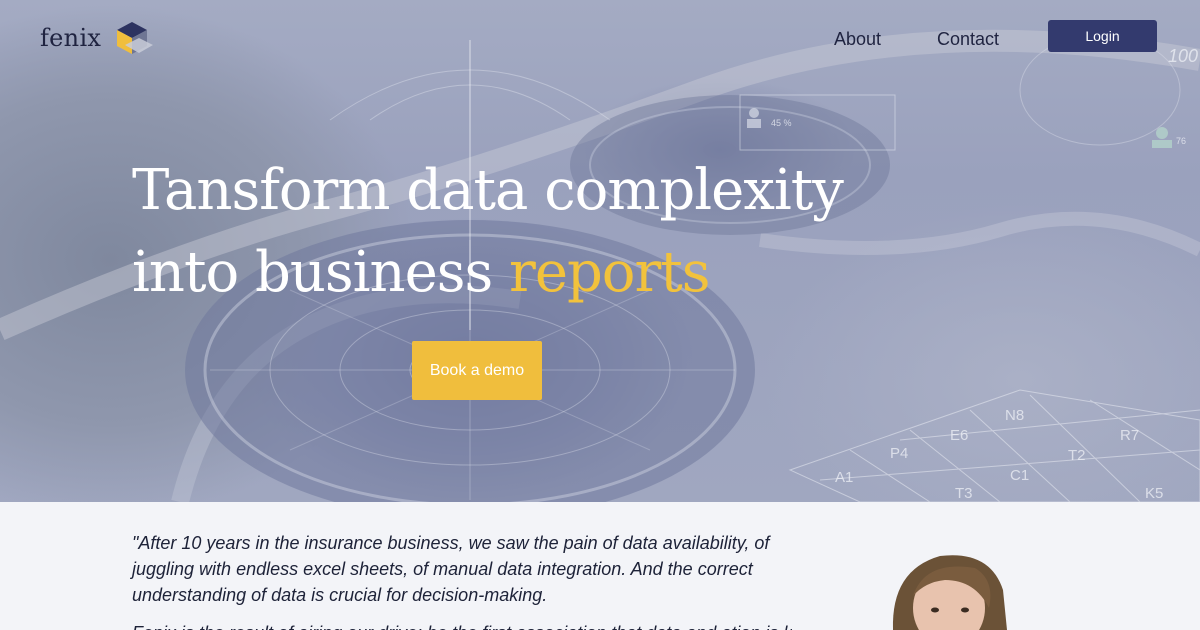  Describe the element at coordinates (488, 190) in the screenshot. I see `hero-title-line1: Tansform data complexity` at that location.